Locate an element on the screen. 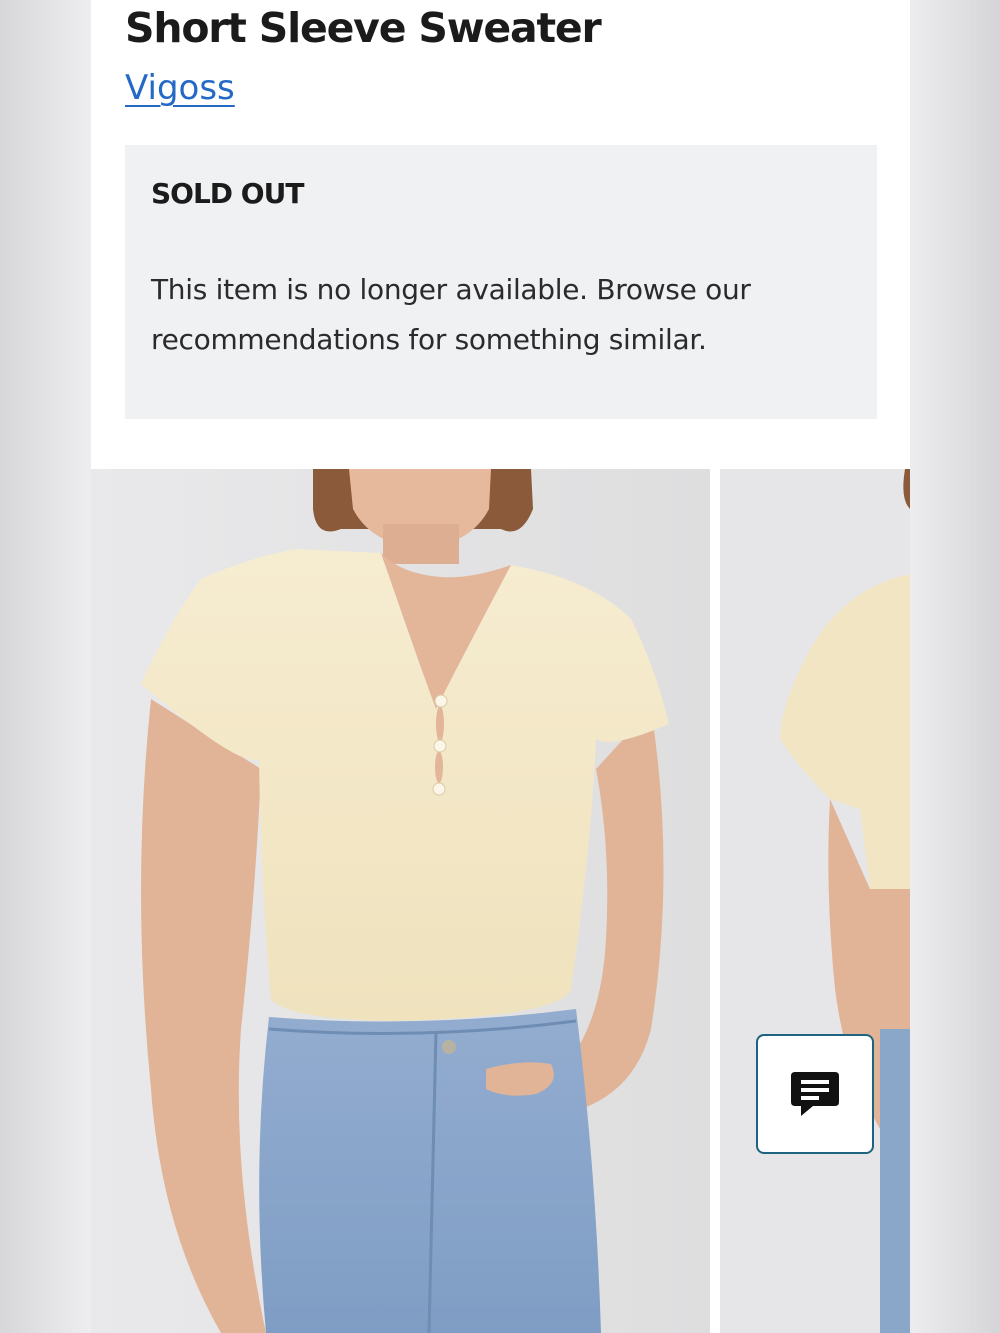 The width and height of the screenshot is (1000, 1333). product-image-side is located at coordinates (815, 901).